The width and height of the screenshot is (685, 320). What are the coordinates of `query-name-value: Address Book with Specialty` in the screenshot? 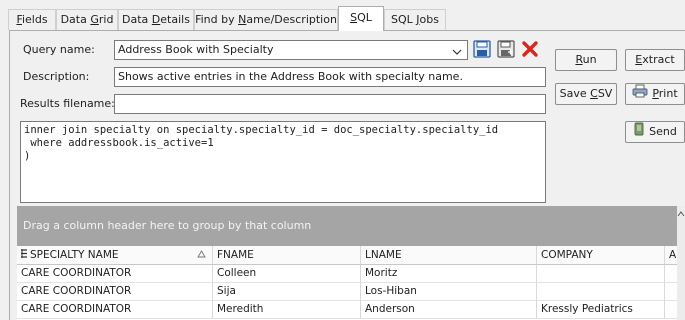 It's located at (196, 49).